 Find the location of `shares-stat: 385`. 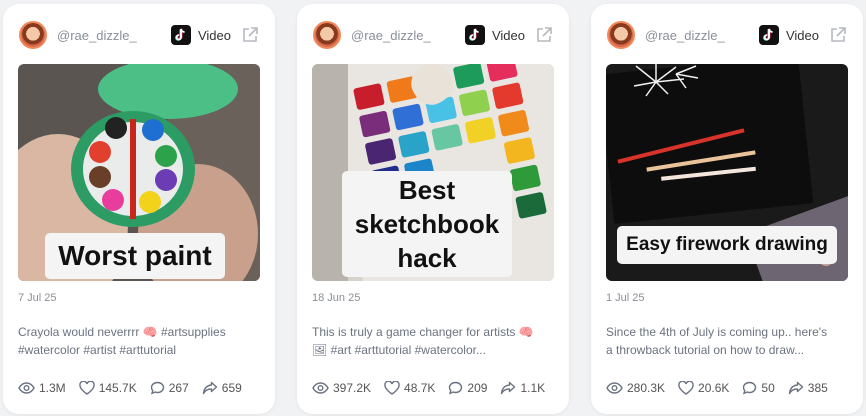

shares-stat: 385 is located at coordinates (808, 388).